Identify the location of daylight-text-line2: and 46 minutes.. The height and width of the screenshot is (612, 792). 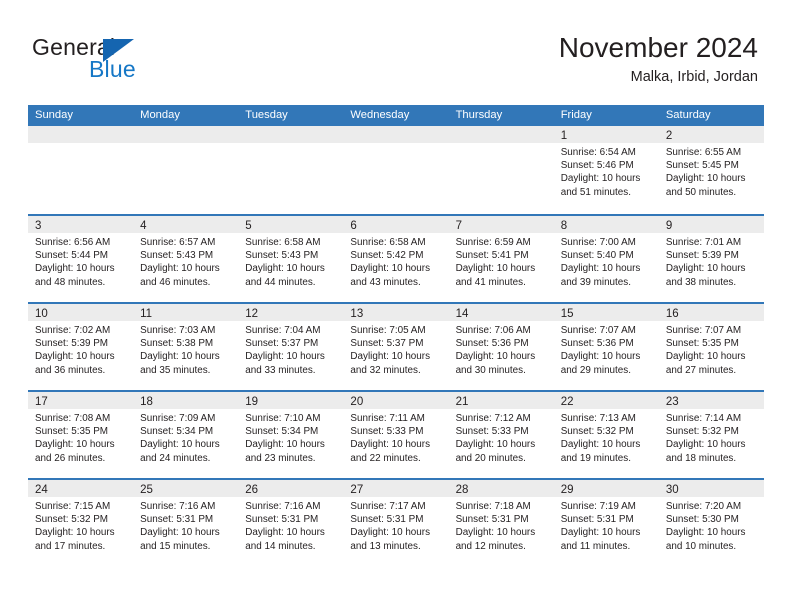
(175, 282).